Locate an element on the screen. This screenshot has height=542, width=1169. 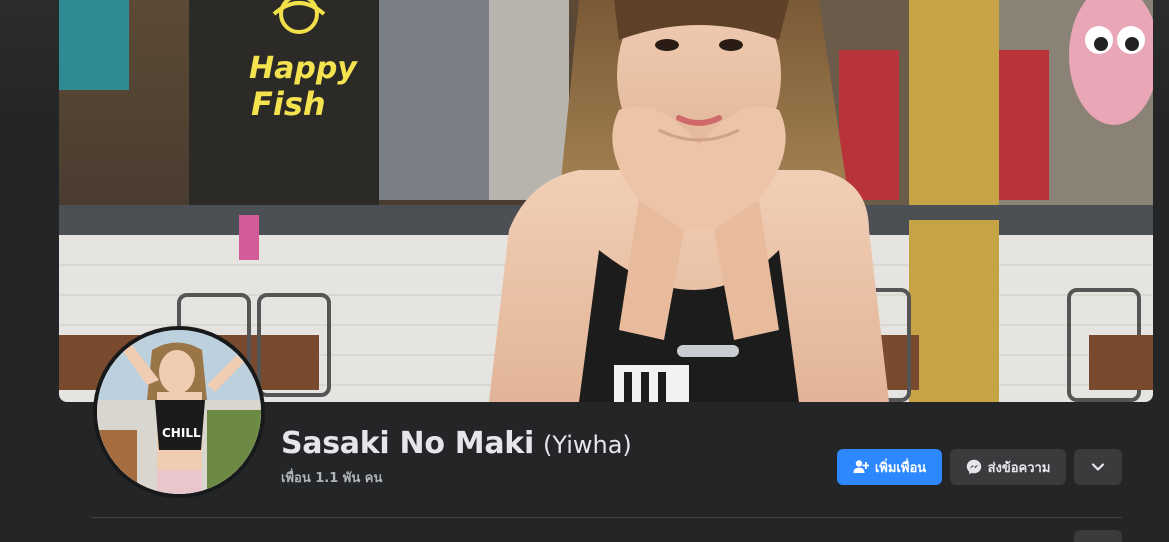
person-add-icon is located at coordinates (861, 467).